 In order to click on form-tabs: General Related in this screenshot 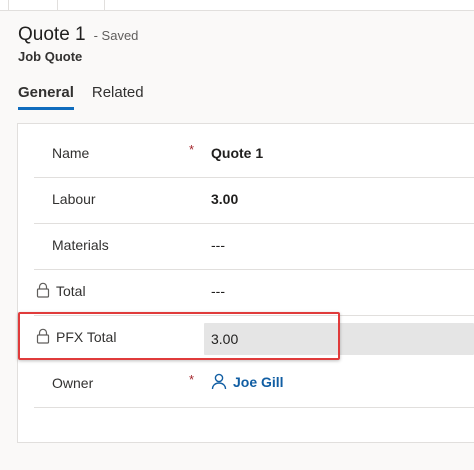, I will do `click(90, 97)`.